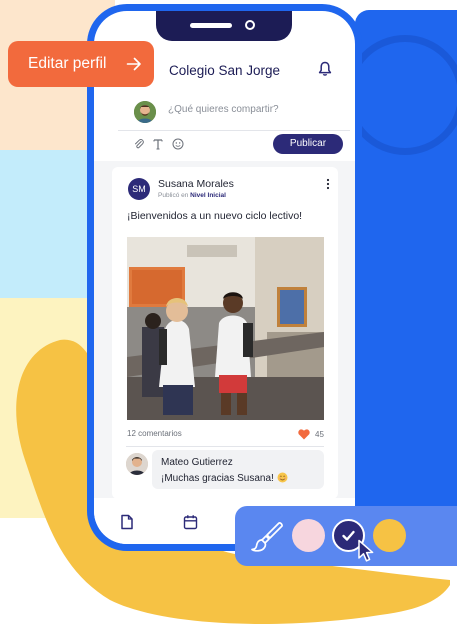  I want to click on comment-body: ¡Muchas gracias Susana!, so click(217, 478).